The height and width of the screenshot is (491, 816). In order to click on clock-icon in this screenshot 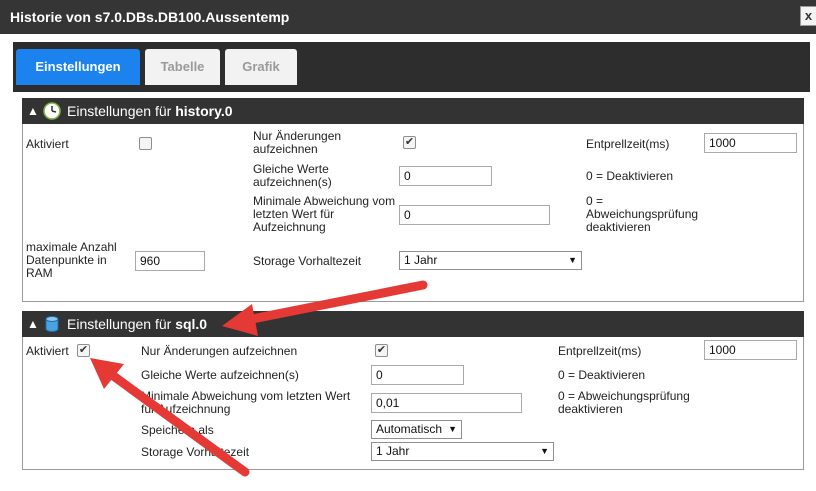, I will do `click(52, 111)`.